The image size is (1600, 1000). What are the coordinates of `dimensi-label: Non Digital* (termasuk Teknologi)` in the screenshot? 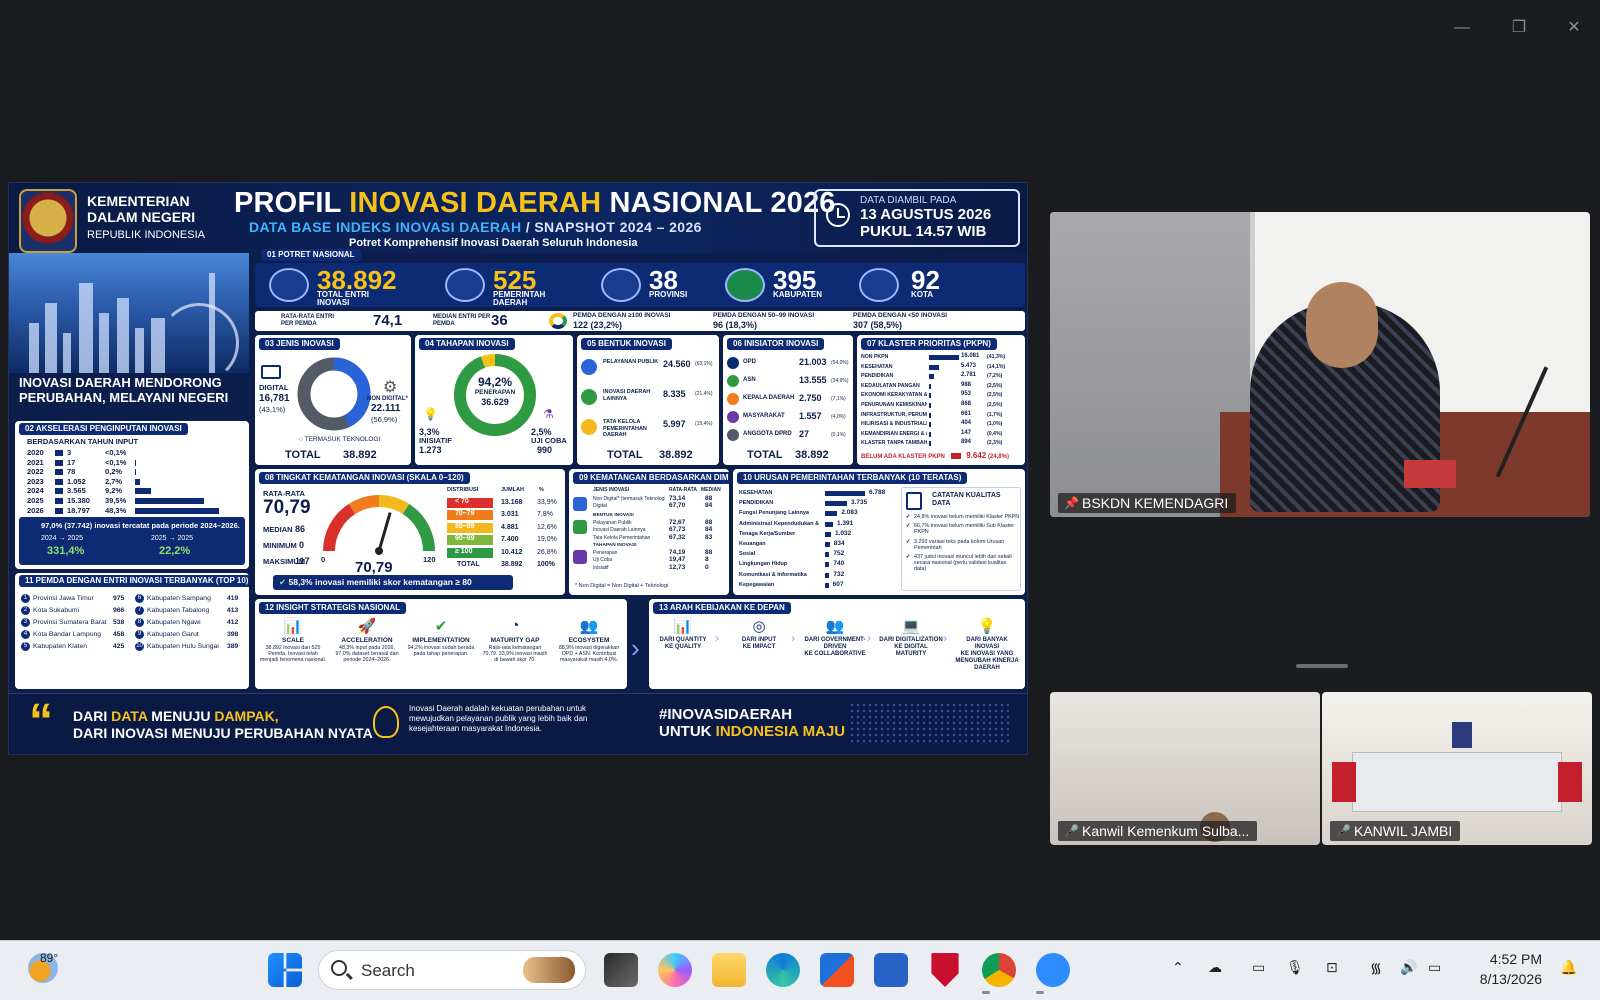 It's located at (629, 499).